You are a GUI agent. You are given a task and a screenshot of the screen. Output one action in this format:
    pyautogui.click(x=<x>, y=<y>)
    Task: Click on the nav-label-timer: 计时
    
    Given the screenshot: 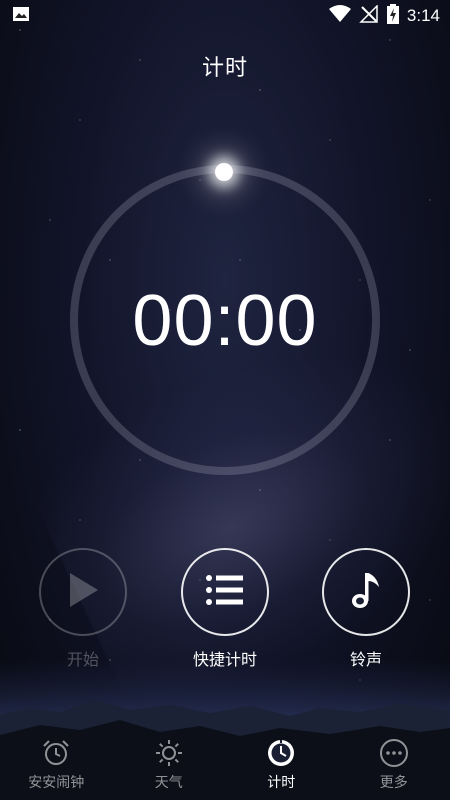 What is the action you would take?
    pyautogui.click(x=281, y=783)
    